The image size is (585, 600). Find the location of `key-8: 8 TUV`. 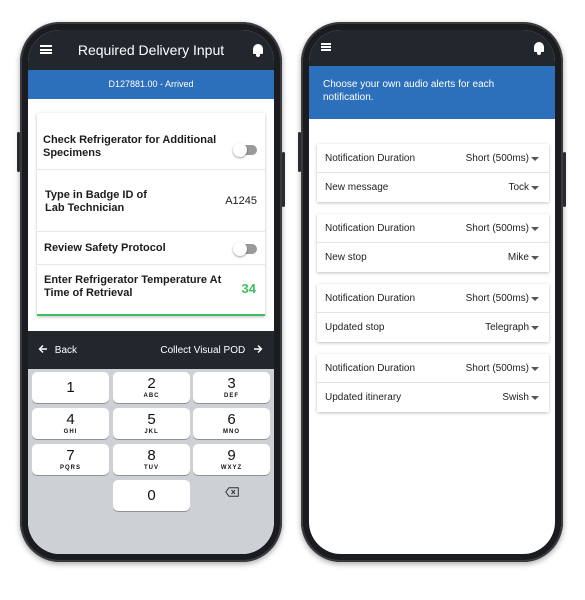

key-8: 8 TUV is located at coordinates (151, 459).